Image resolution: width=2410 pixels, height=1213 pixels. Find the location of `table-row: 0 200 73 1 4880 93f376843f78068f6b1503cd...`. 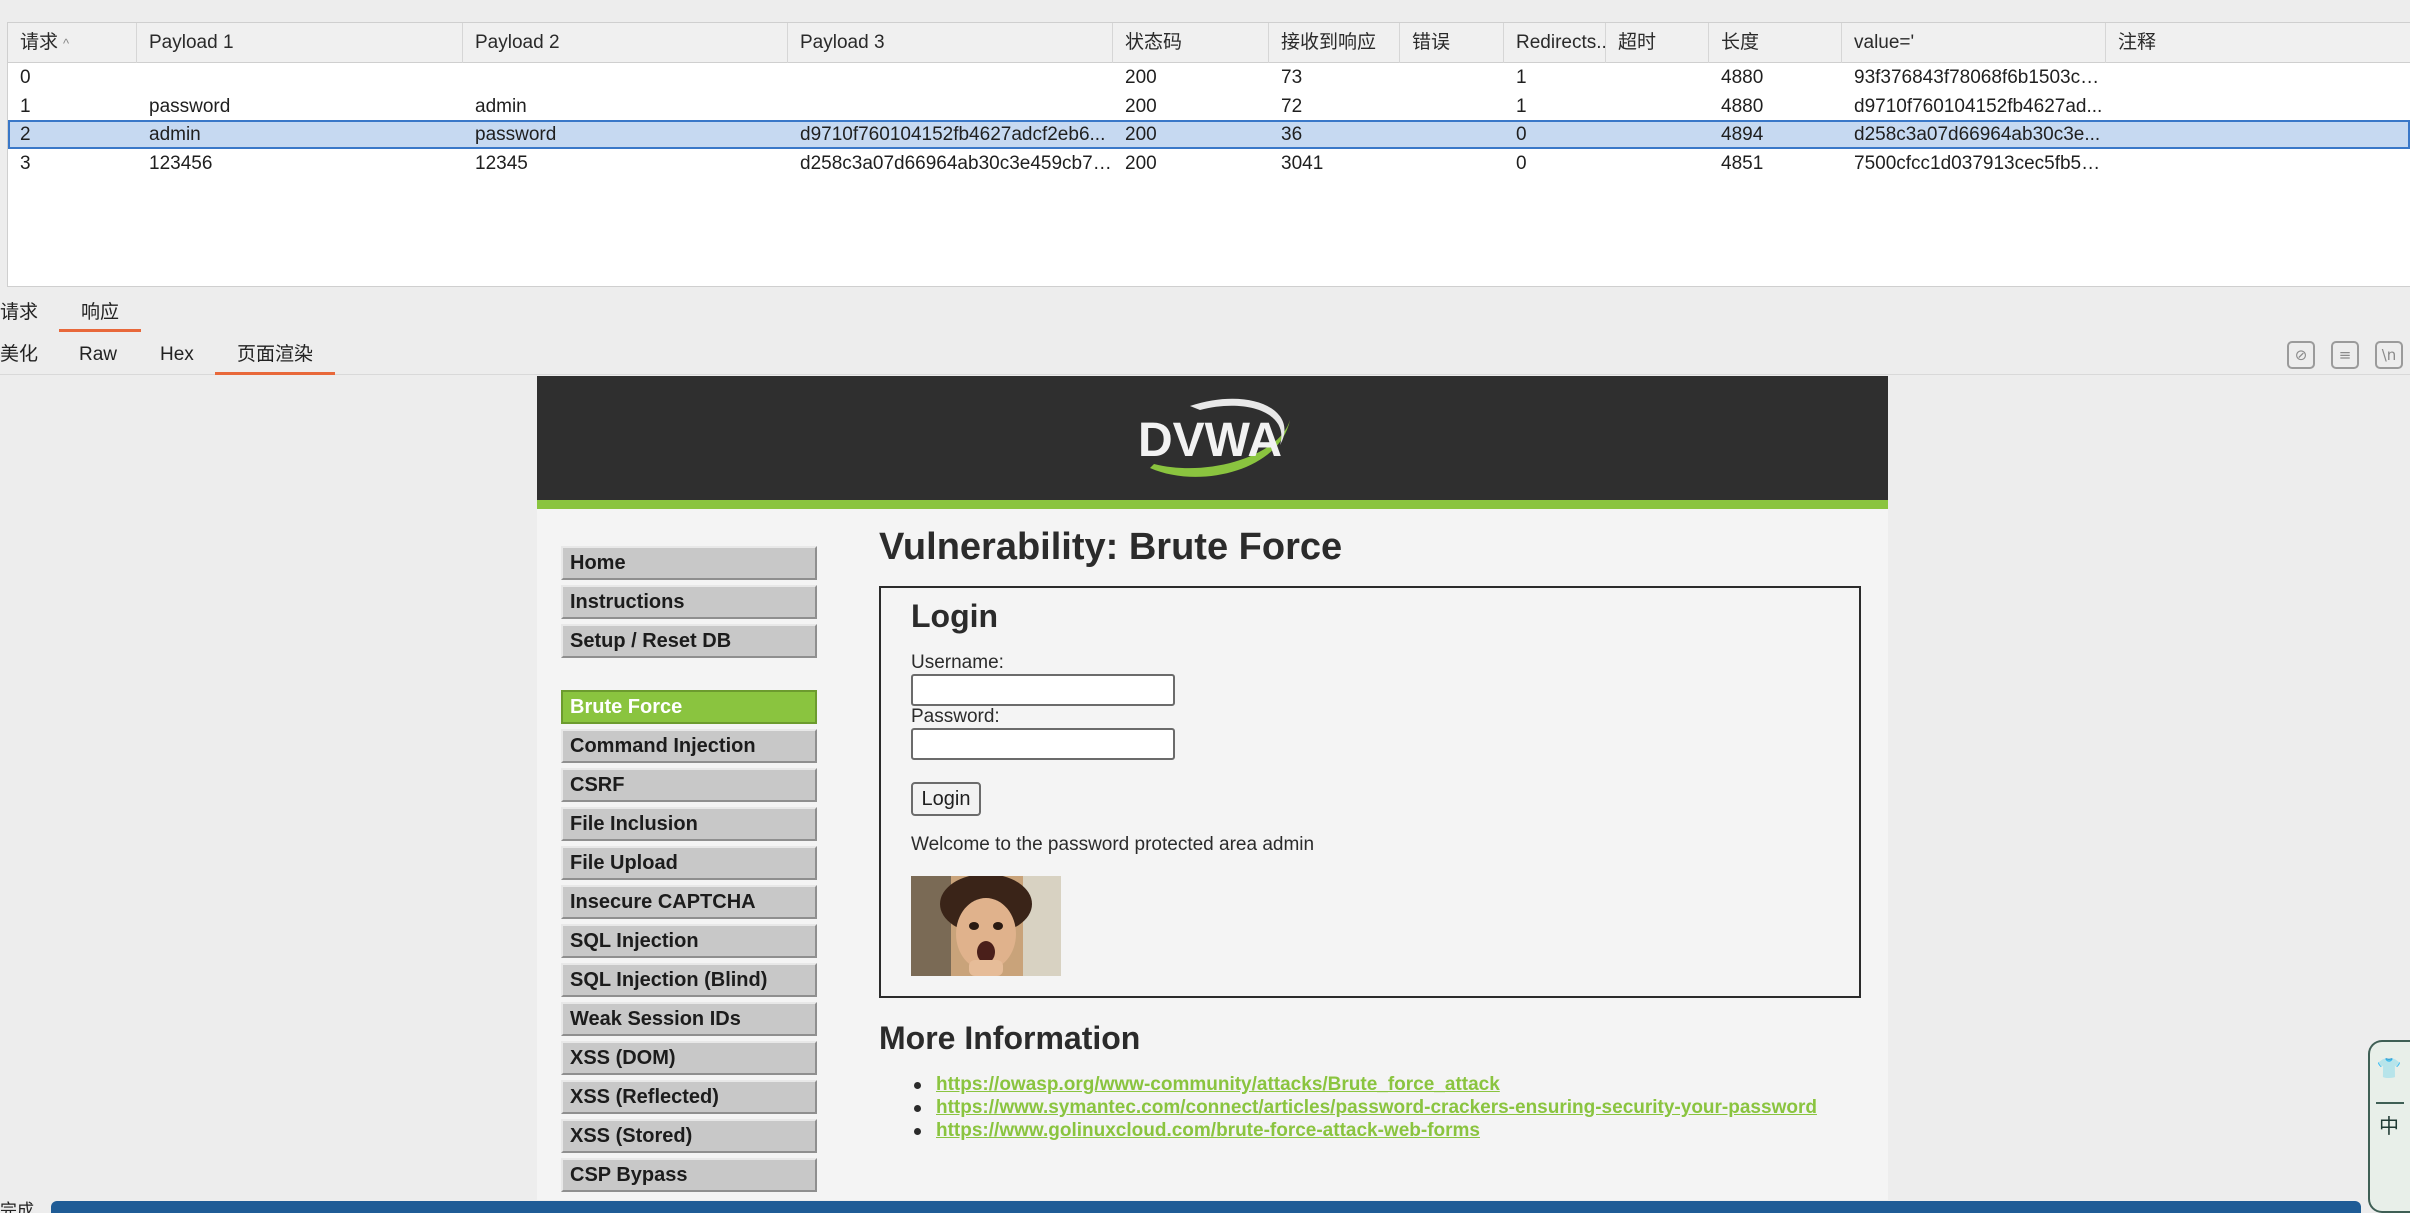

table-row: 0 200 73 1 4880 93f376843f78068f6b1503cd... is located at coordinates (1209, 77).